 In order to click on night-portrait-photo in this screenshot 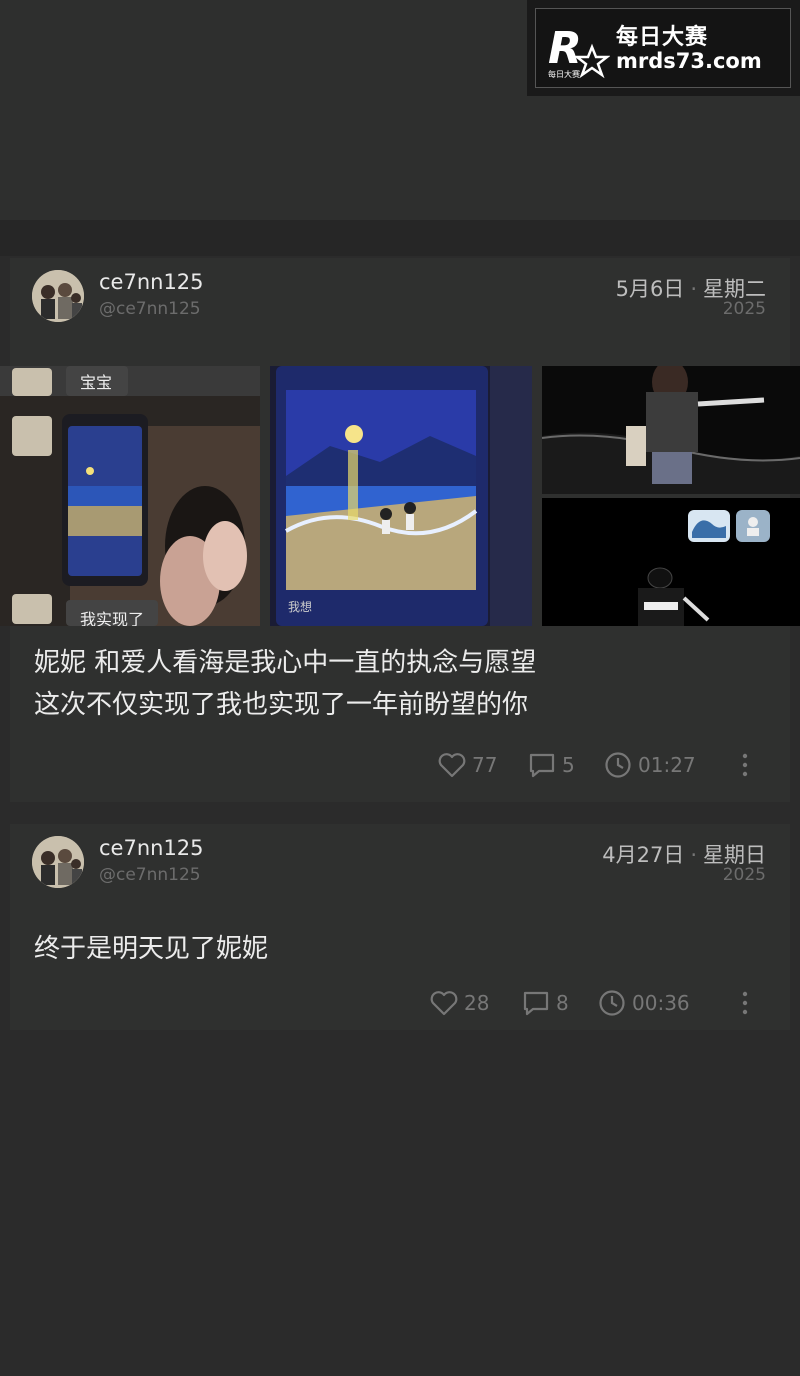, I will do `click(671, 562)`.